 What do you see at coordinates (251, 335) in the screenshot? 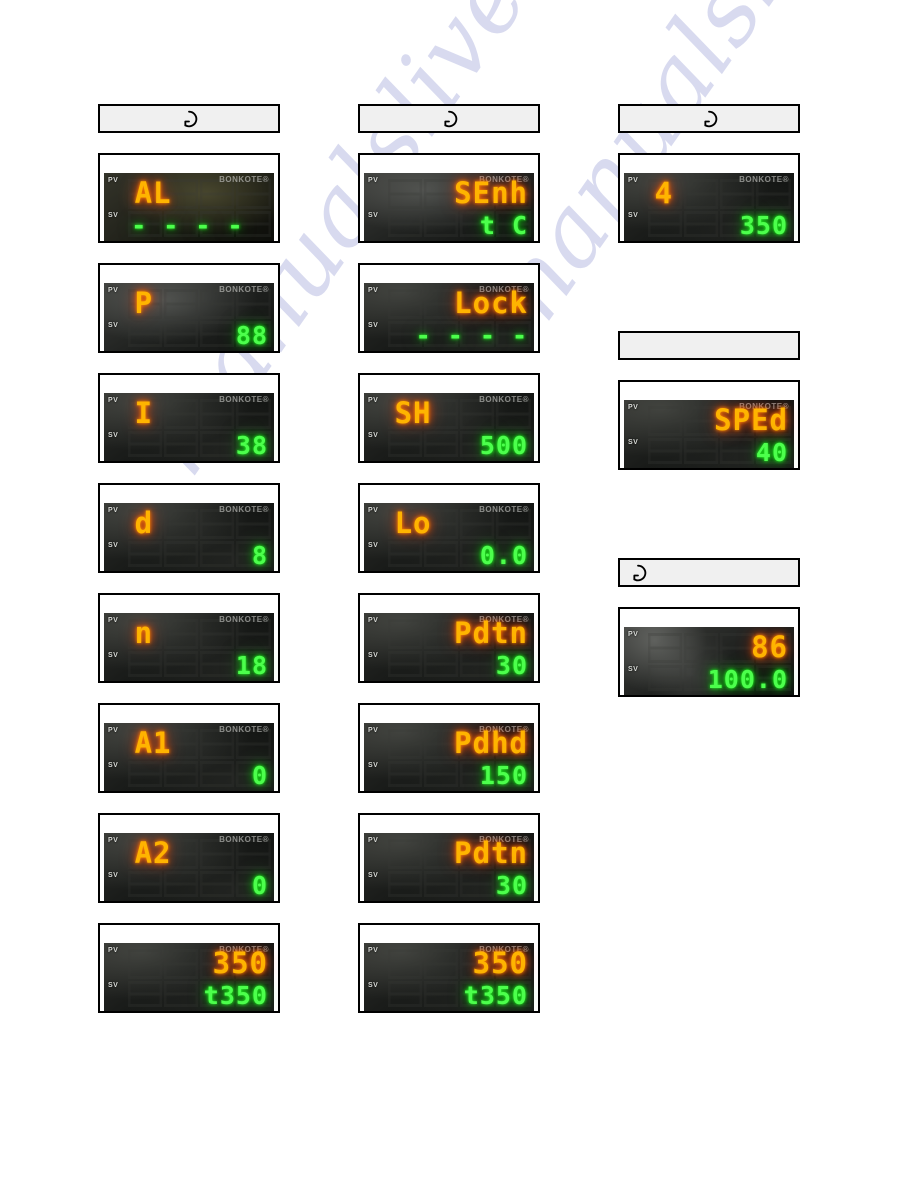
I see `sv-value: 88` at bounding box center [251, 335].